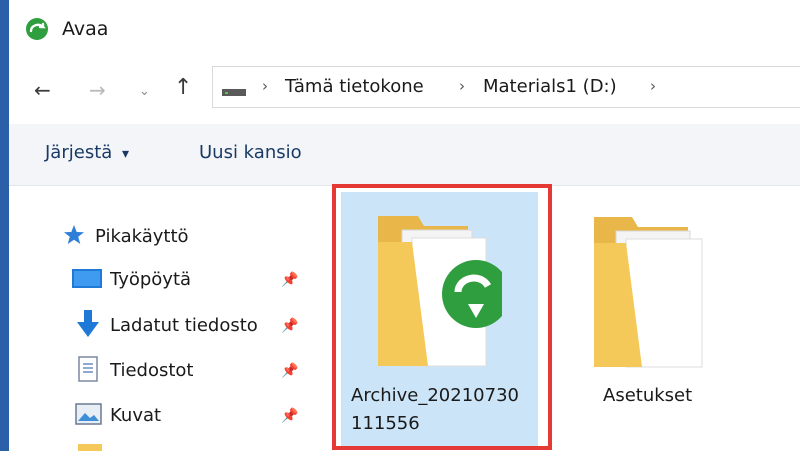  What do you see at coordinates (37, 29) in the screenshot?
I see `app-logo-icon` at bounding box center [37, 29].